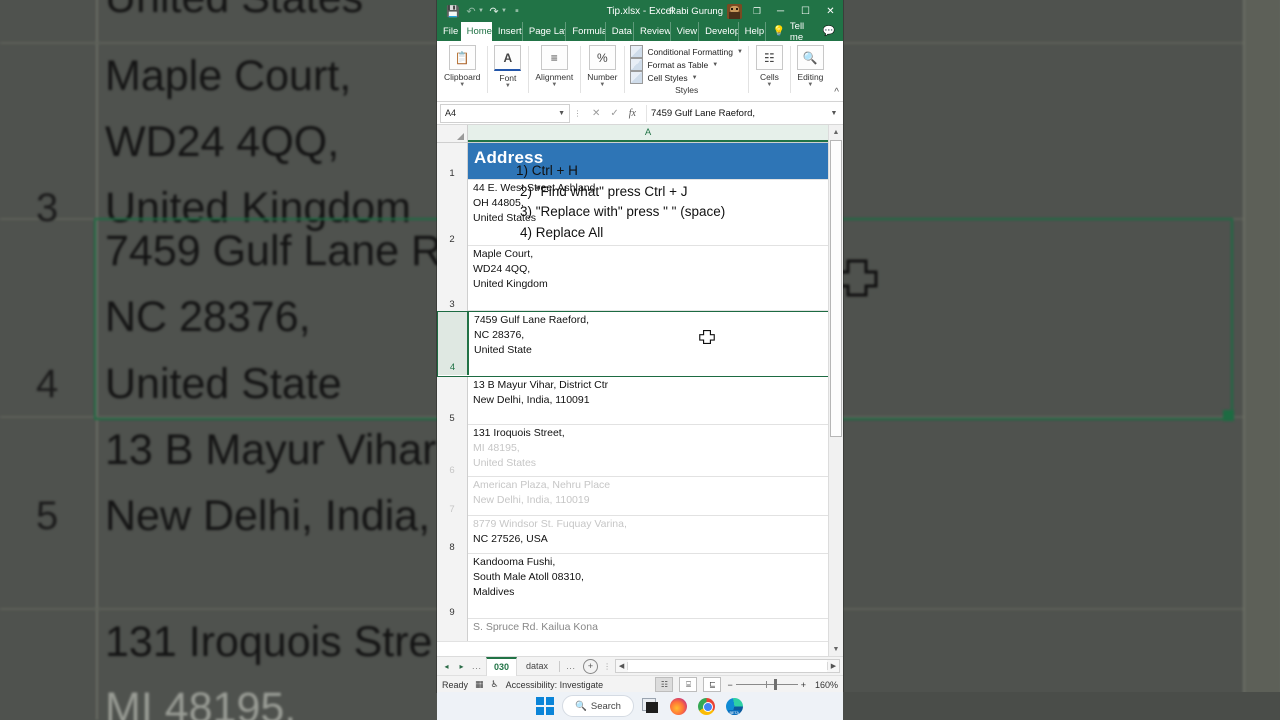 Image resolution: width=1280 pixels, height=720 pixels. I want to click on horizontal-scroll-track, so click(727, 666).